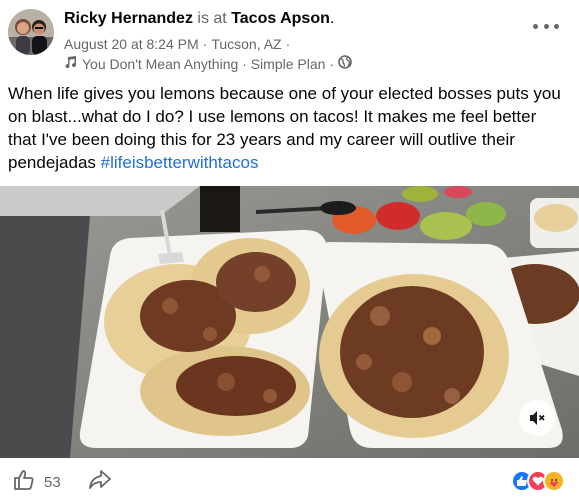  Describe the element at coordinates (203, 64) in the screenshot. I see `song-title: You Don't Mean Anything · Simple Plan` at that location.